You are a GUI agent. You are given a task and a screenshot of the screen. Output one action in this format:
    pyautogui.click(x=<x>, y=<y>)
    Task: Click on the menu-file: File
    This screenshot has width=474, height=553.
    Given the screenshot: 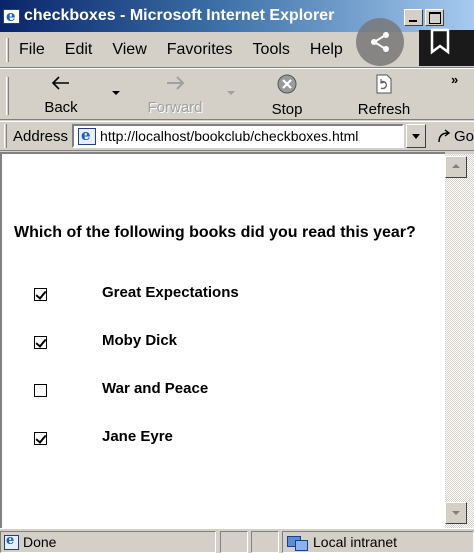 What is the action you would take?
    pyautogui.click(x=32, y=50)
    